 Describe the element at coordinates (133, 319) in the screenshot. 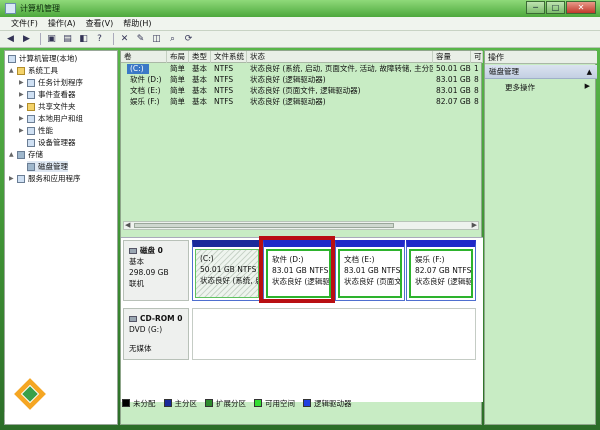

I see `cdrom-icon` at that location.